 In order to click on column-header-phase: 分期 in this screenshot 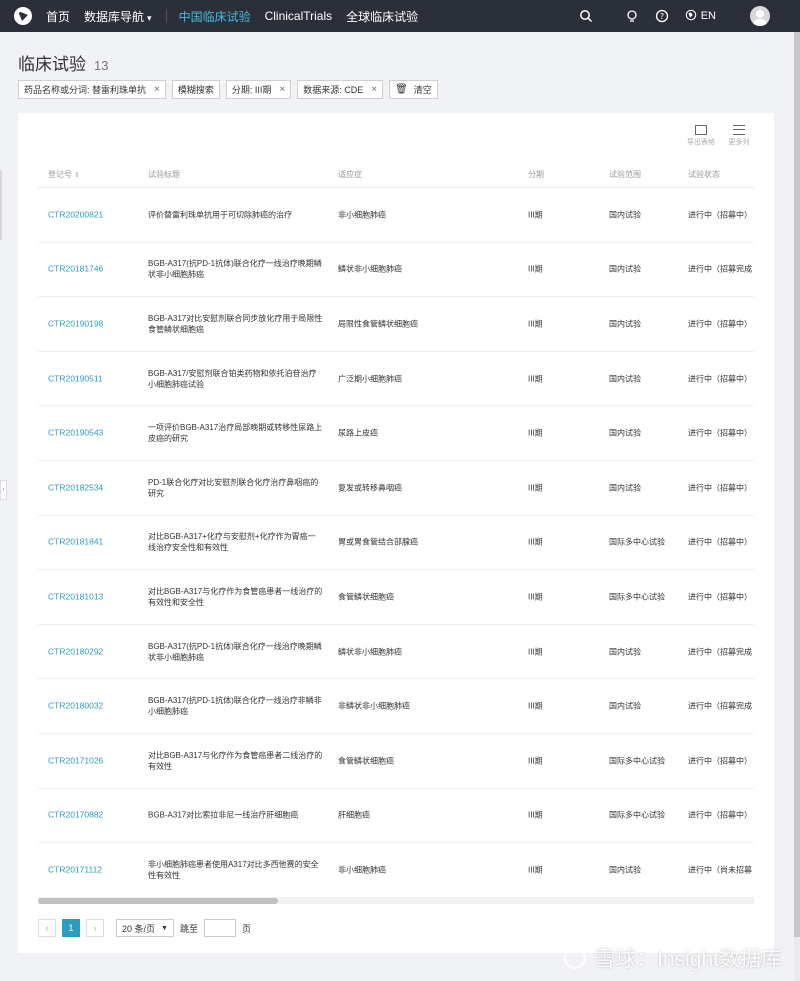, I will do `click(536, 174)`.